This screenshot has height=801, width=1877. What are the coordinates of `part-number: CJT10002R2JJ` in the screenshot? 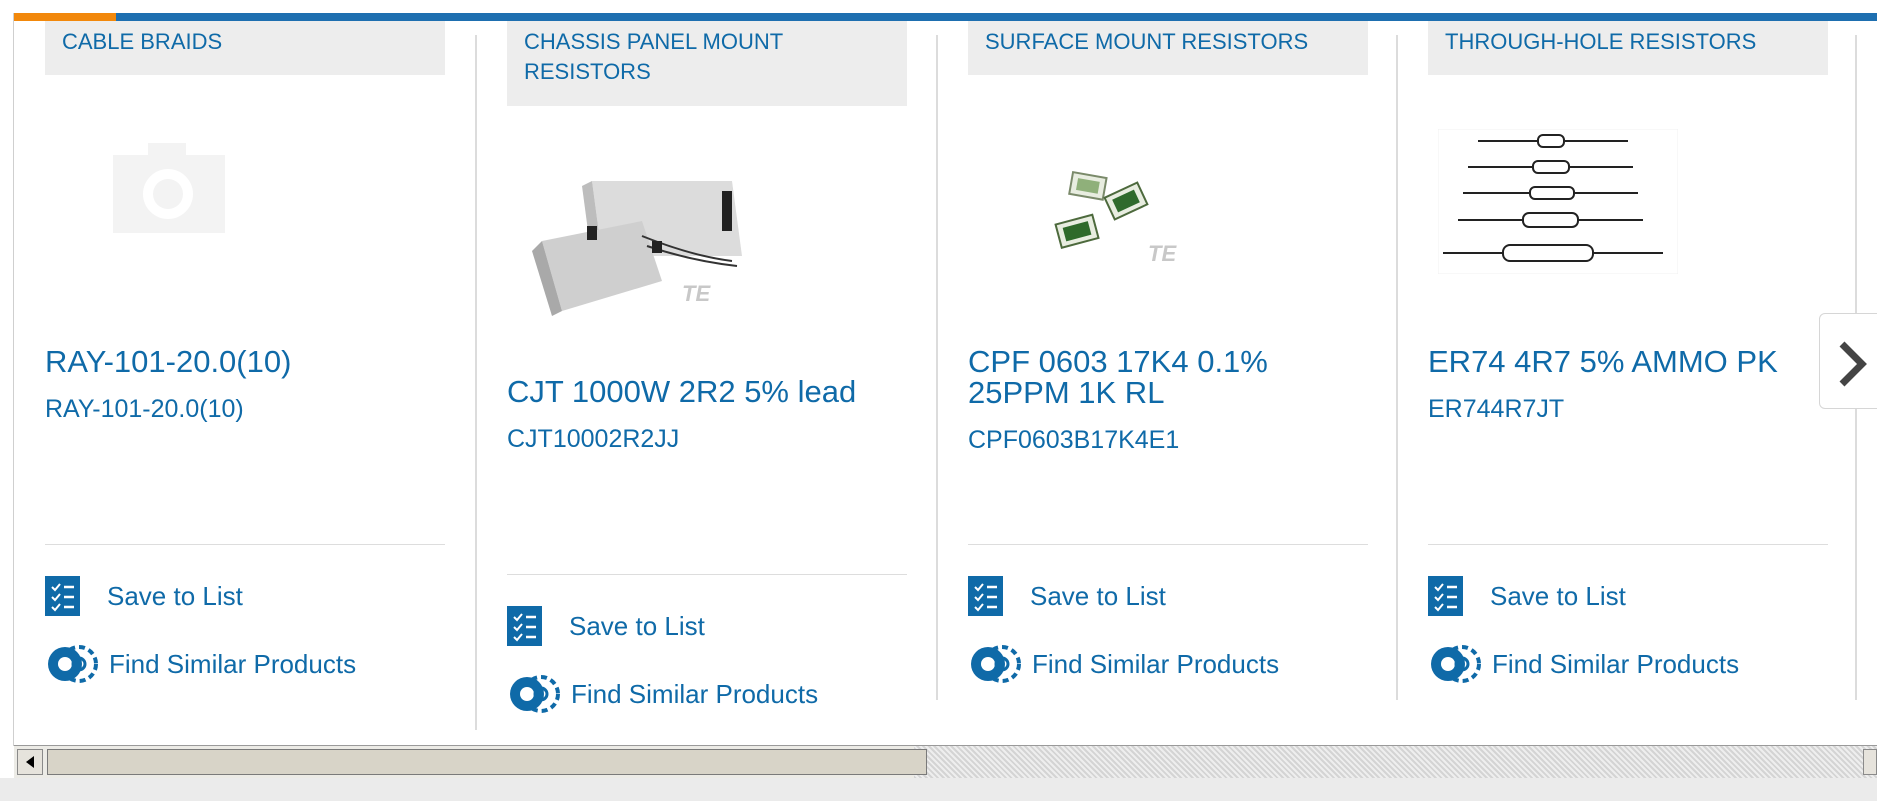 It's located at (707, 439).